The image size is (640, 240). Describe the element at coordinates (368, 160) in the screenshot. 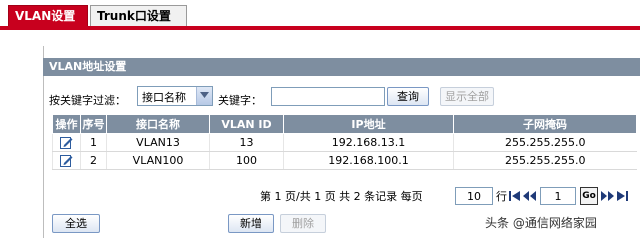

I see `row-ip-address: 192.168.100.1` at that location.